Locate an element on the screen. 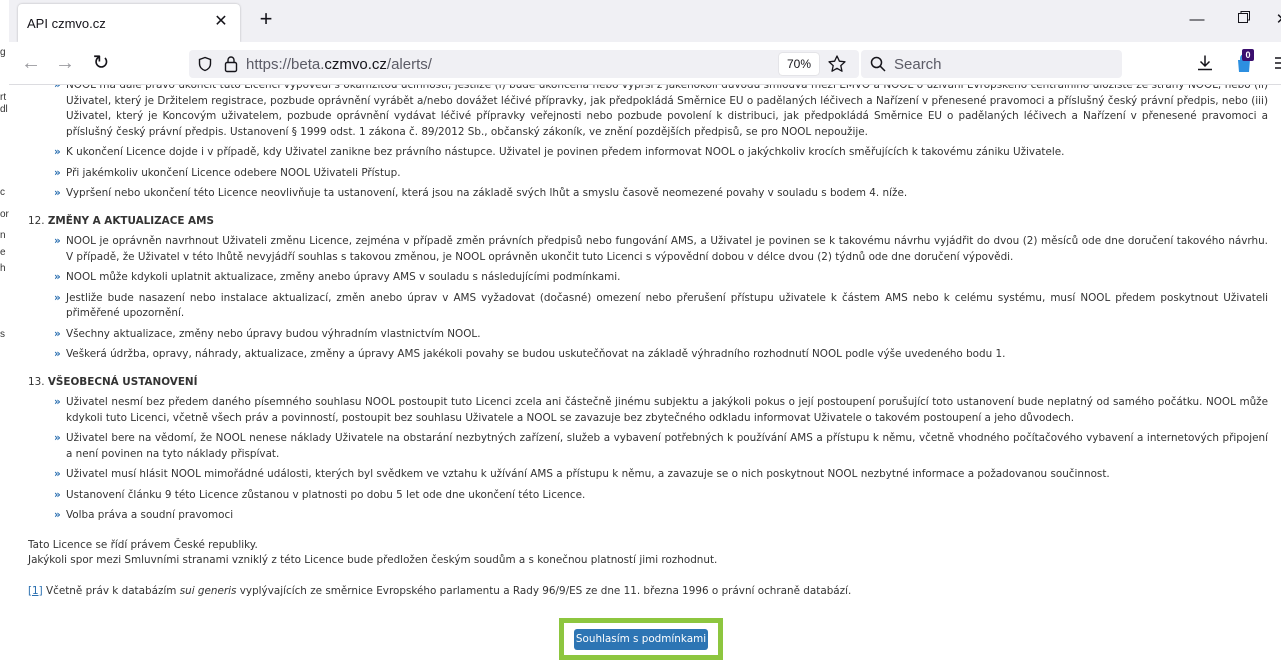 Image resolution: width=1281 pixels, height=670 pixels. close-tab-icon: ✕ is located at coordinates (221, 22).